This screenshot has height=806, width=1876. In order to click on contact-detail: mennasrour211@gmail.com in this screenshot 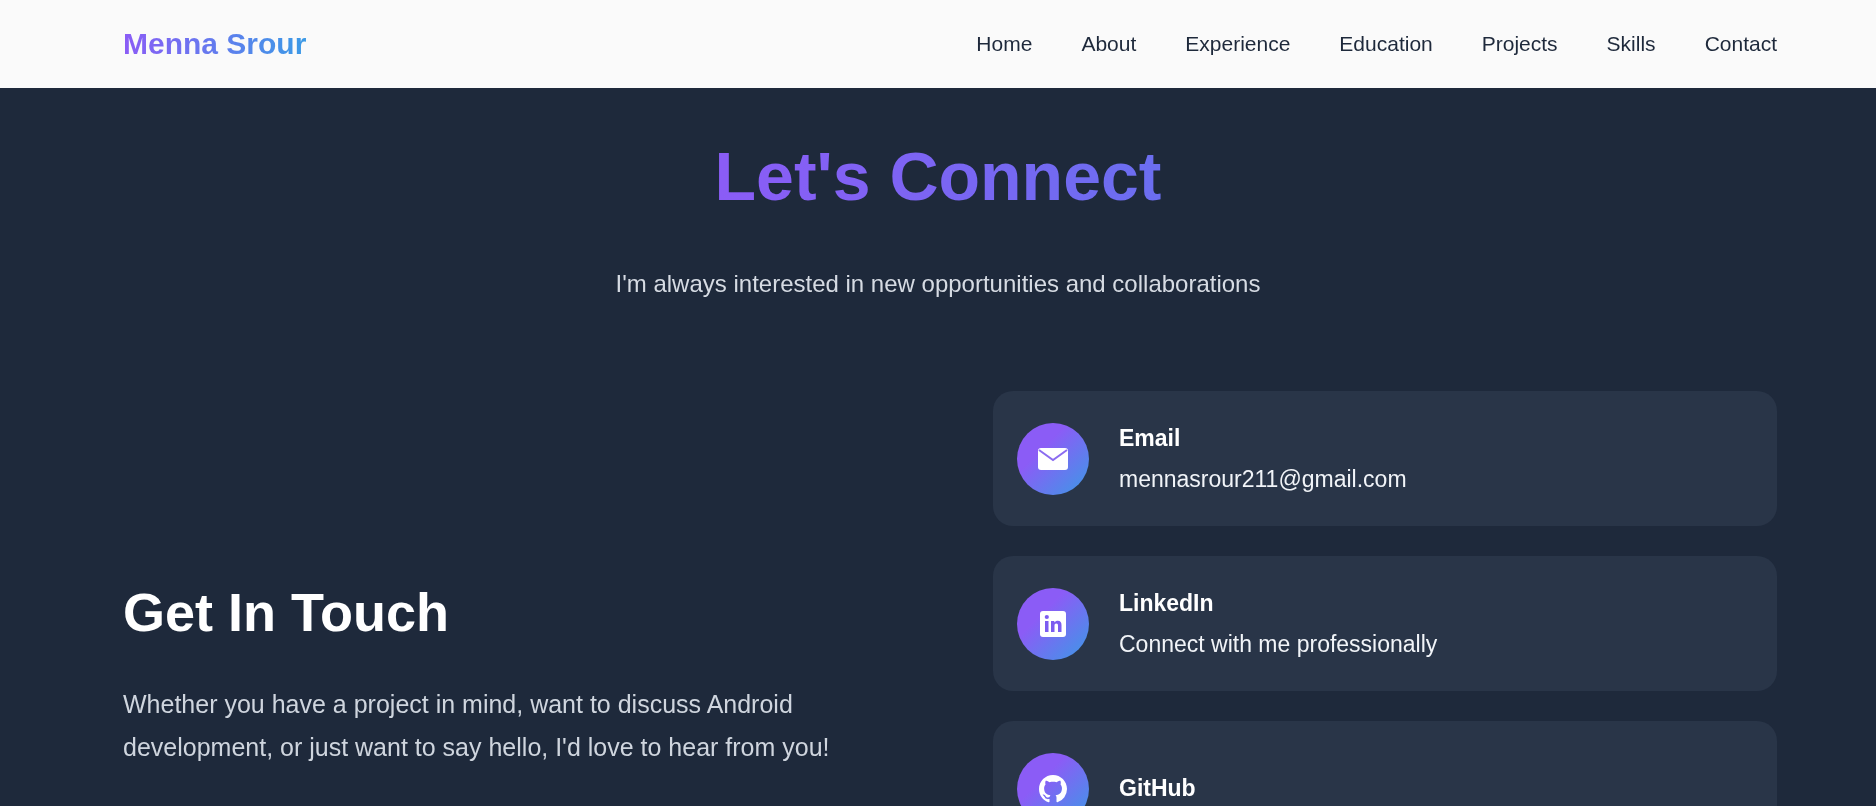, I will do `click(1263, 479)`.